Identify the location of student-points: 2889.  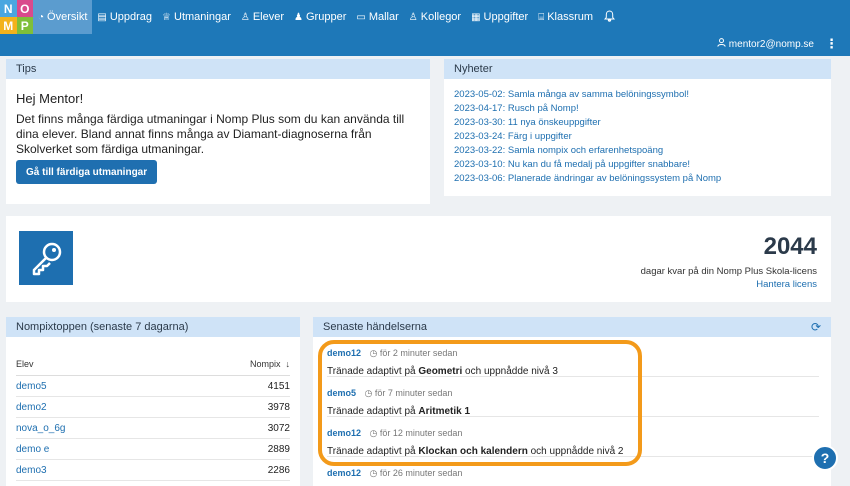
(278, 449).